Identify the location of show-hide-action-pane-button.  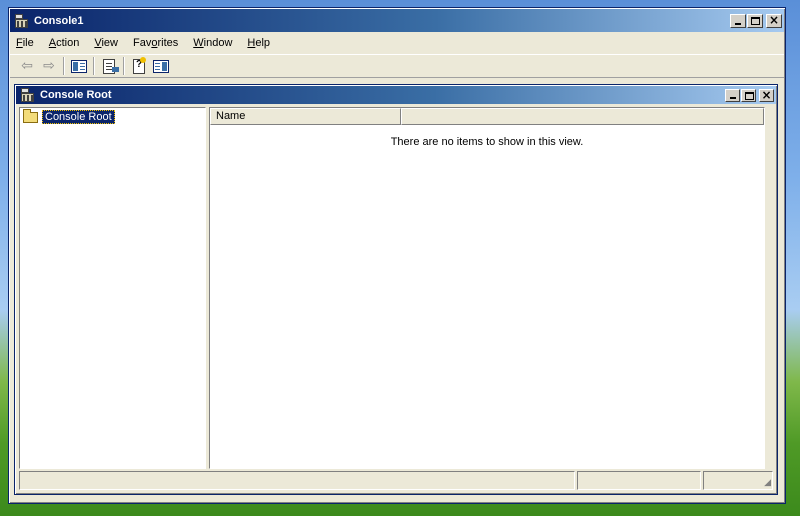
(161, 66).